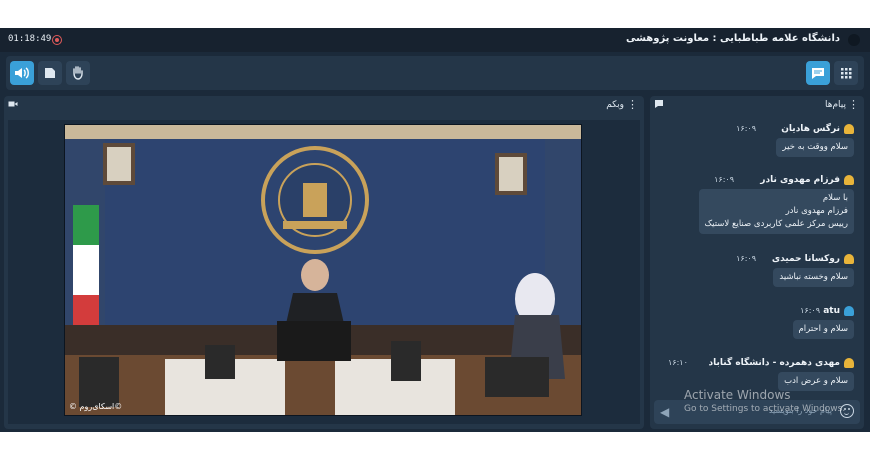  What do you see at coordinates (22, 73) in the screenshot?
I see `speaker-icon` at bounding box center [22, 73].